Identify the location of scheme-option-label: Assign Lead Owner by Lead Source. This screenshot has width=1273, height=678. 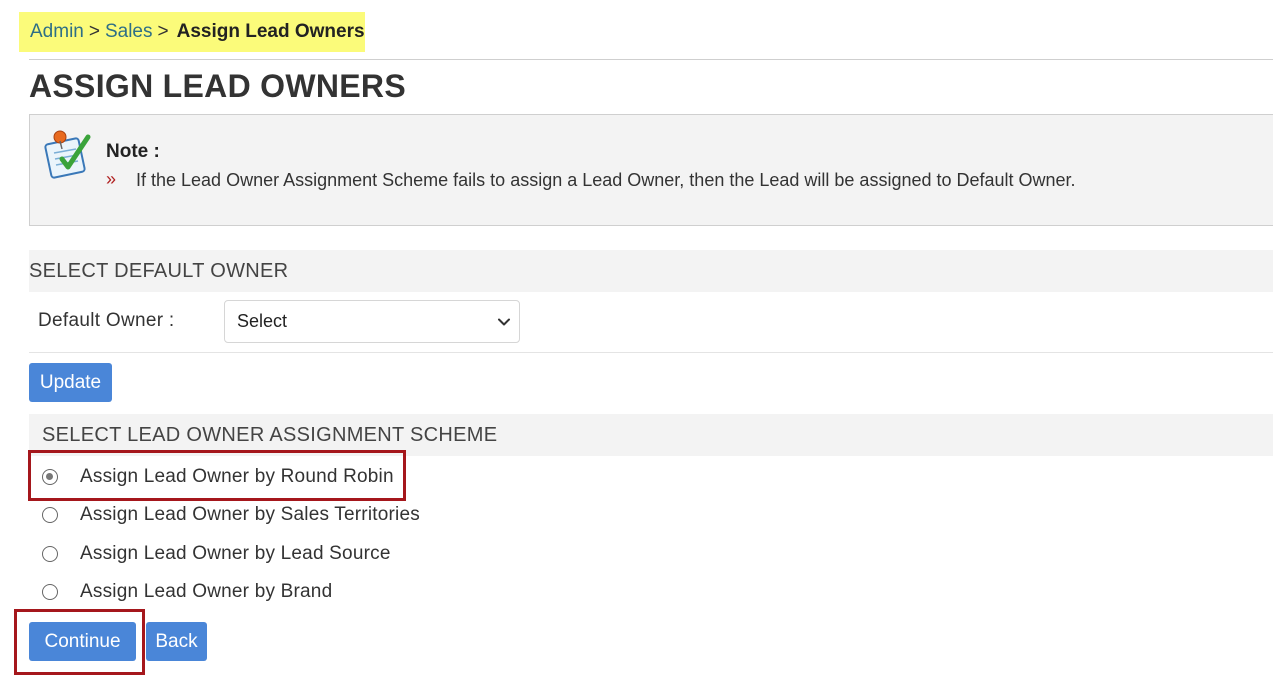
(235, 553).